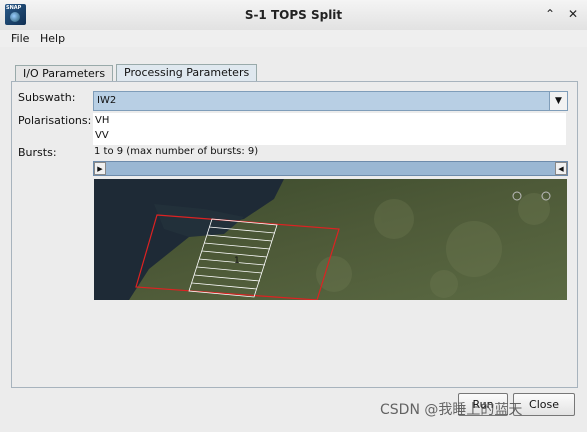 The width and height of the screenshot is (587, 432). Describe the element at coordinates (64, 73) in the screenshot. I see `tab-io-parameters: I/O Parameters` at that location.